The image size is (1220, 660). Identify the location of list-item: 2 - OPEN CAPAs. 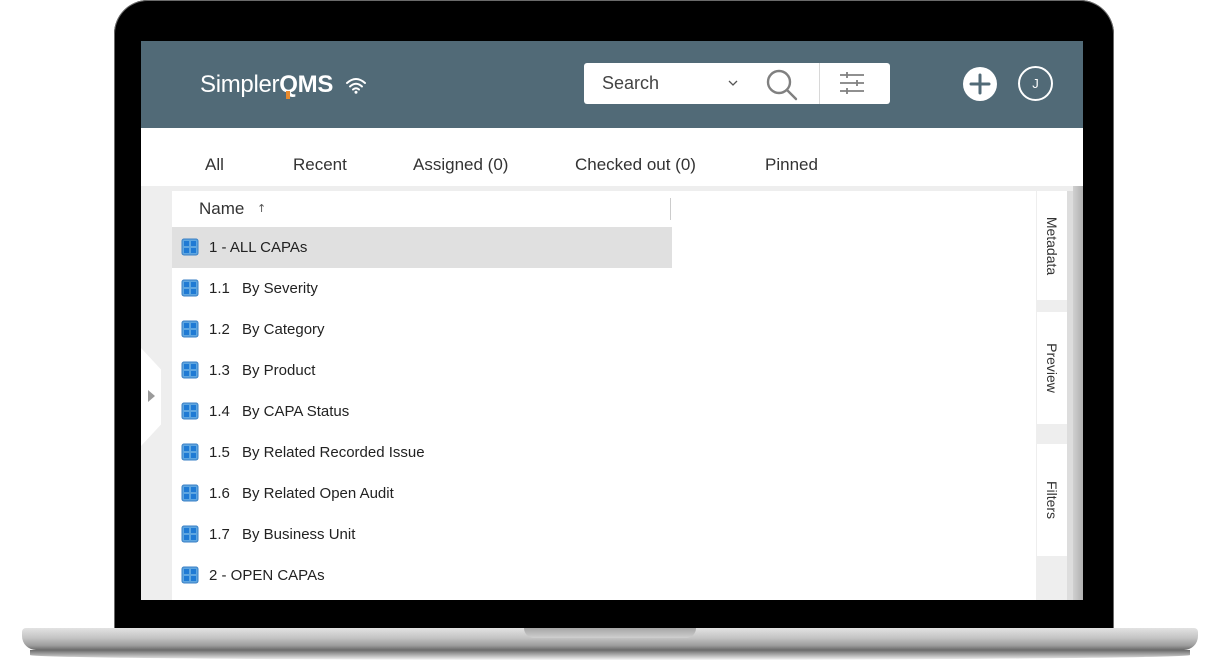
(422, 575).